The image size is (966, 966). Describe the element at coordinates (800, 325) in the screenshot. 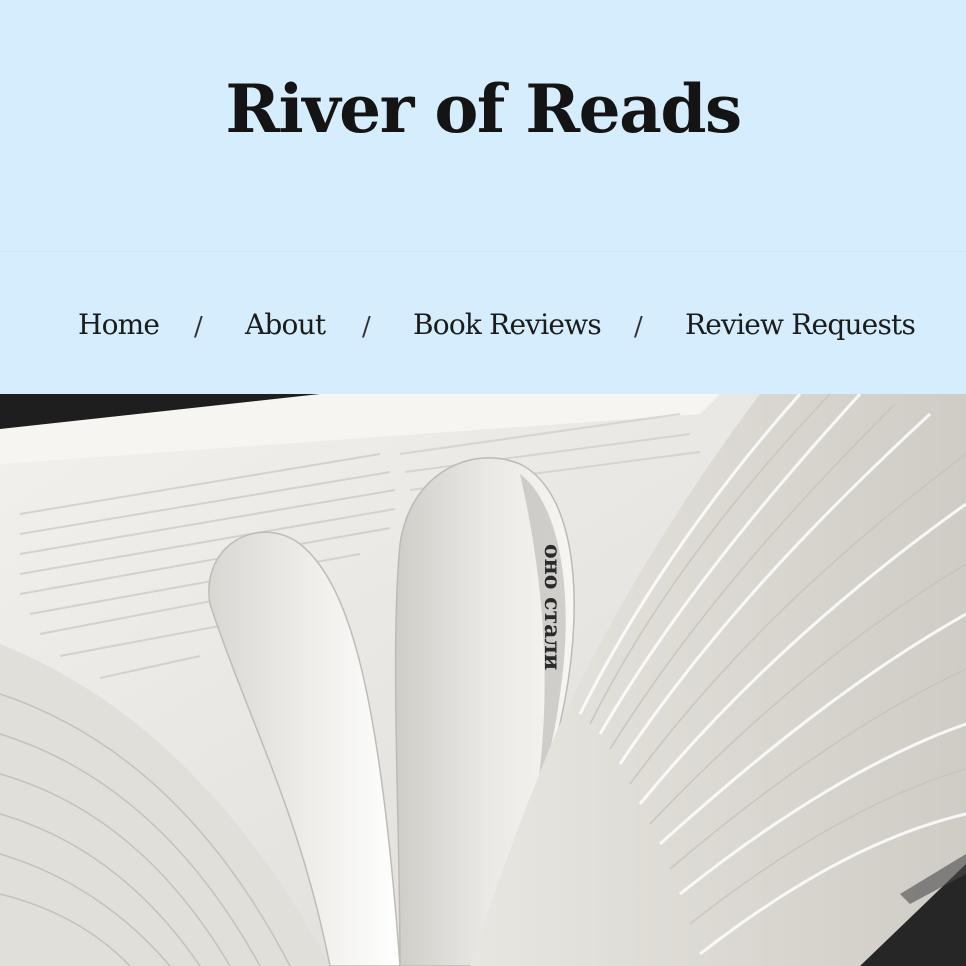

I see `nav-item-review-requests: Review Requests` at that location.